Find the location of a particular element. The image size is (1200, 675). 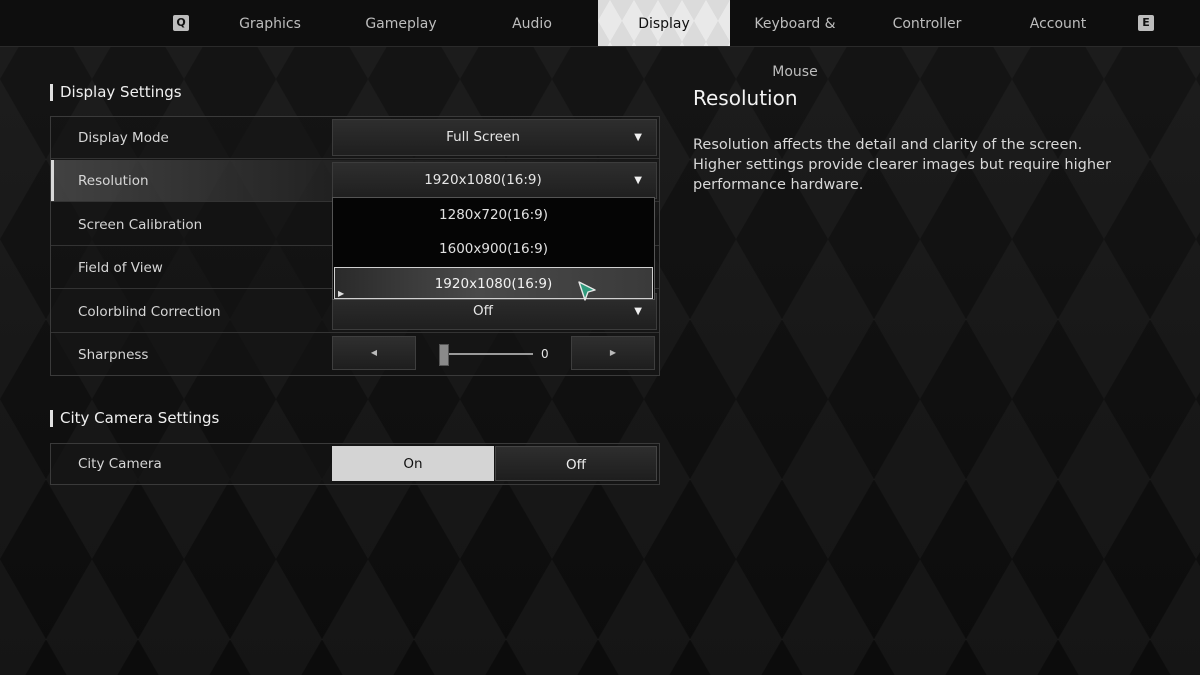

resolution-row: Resolution 1920x1080(16:9) ▼ is located at coordinates (355, 181).